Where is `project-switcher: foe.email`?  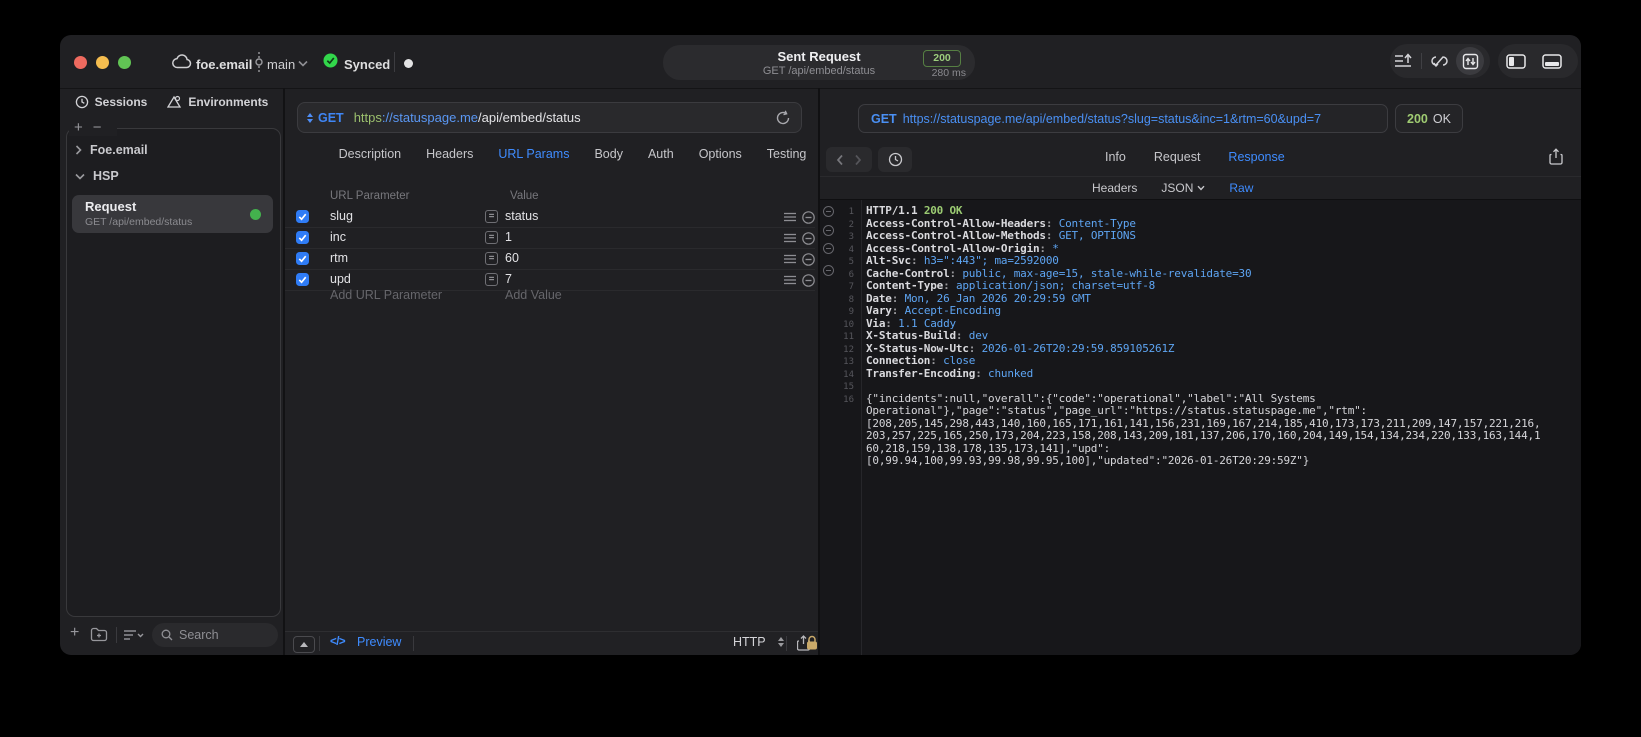 project-switcher: foe.email is located at coordinates (224, 64).